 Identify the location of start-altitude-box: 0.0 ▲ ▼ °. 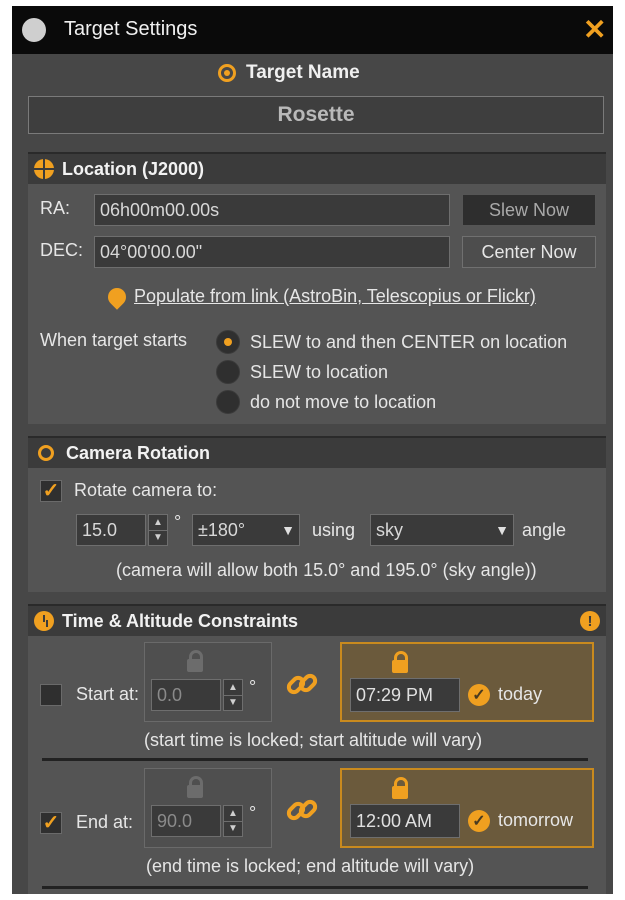
(208, 682).